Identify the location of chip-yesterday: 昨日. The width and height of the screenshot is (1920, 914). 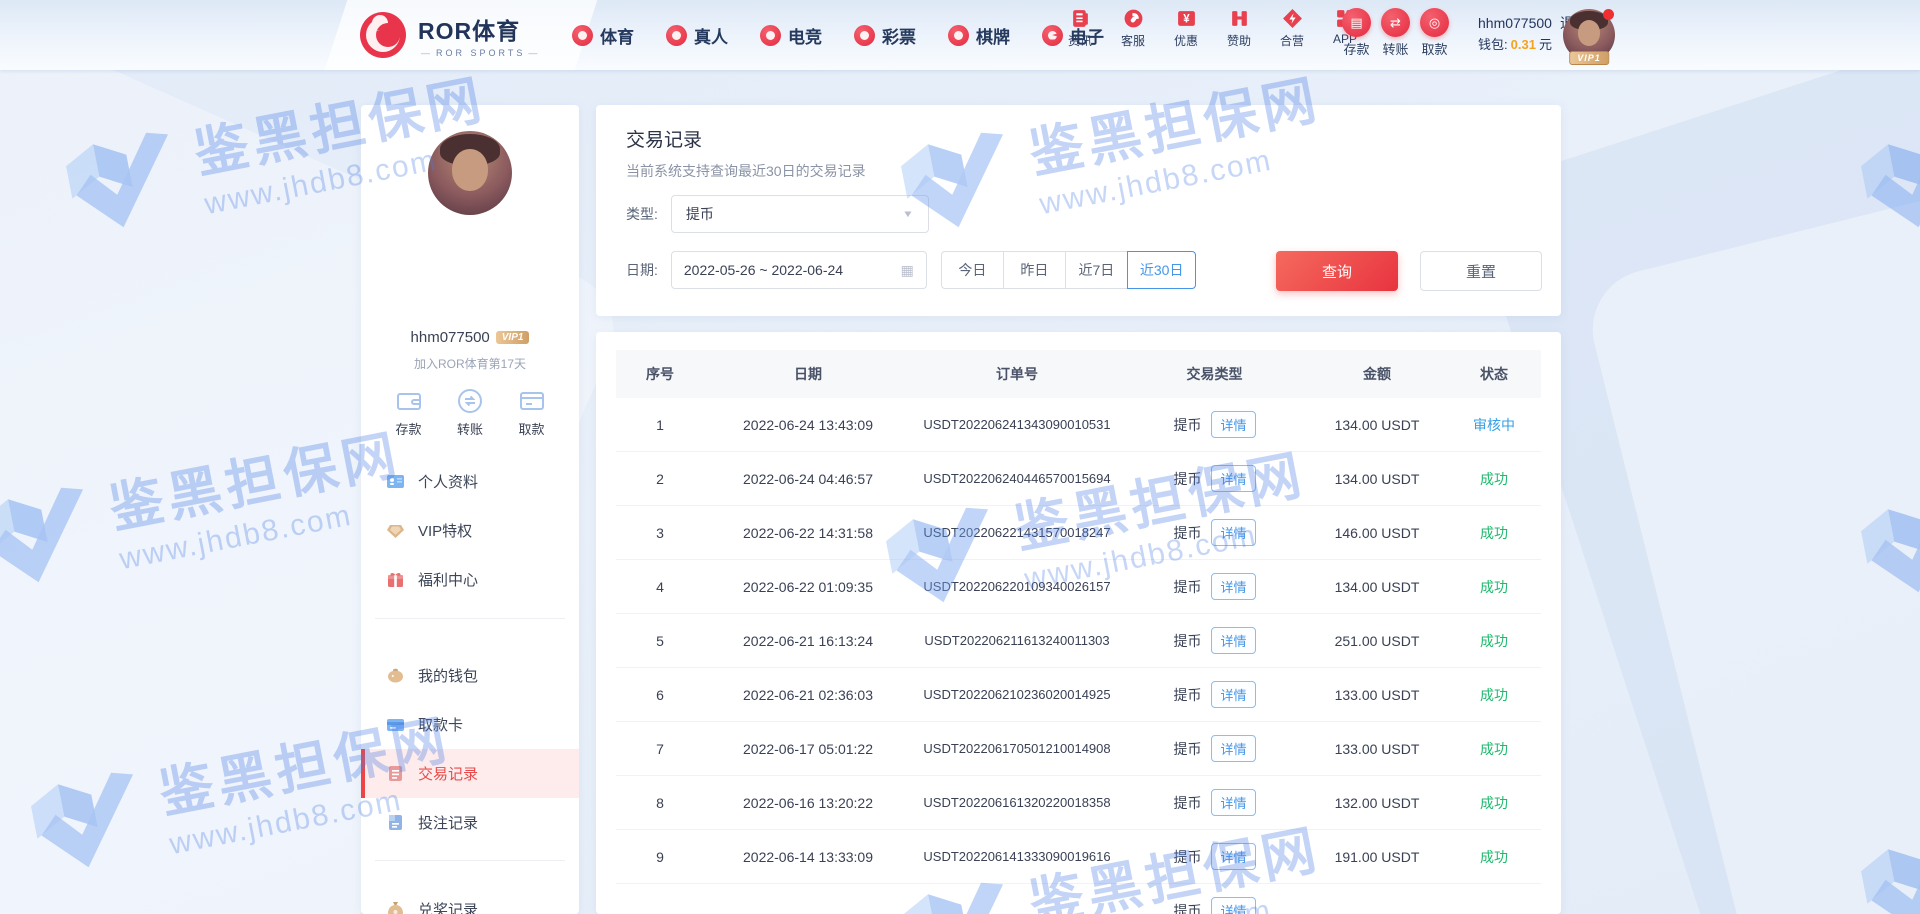
(1034, 270).